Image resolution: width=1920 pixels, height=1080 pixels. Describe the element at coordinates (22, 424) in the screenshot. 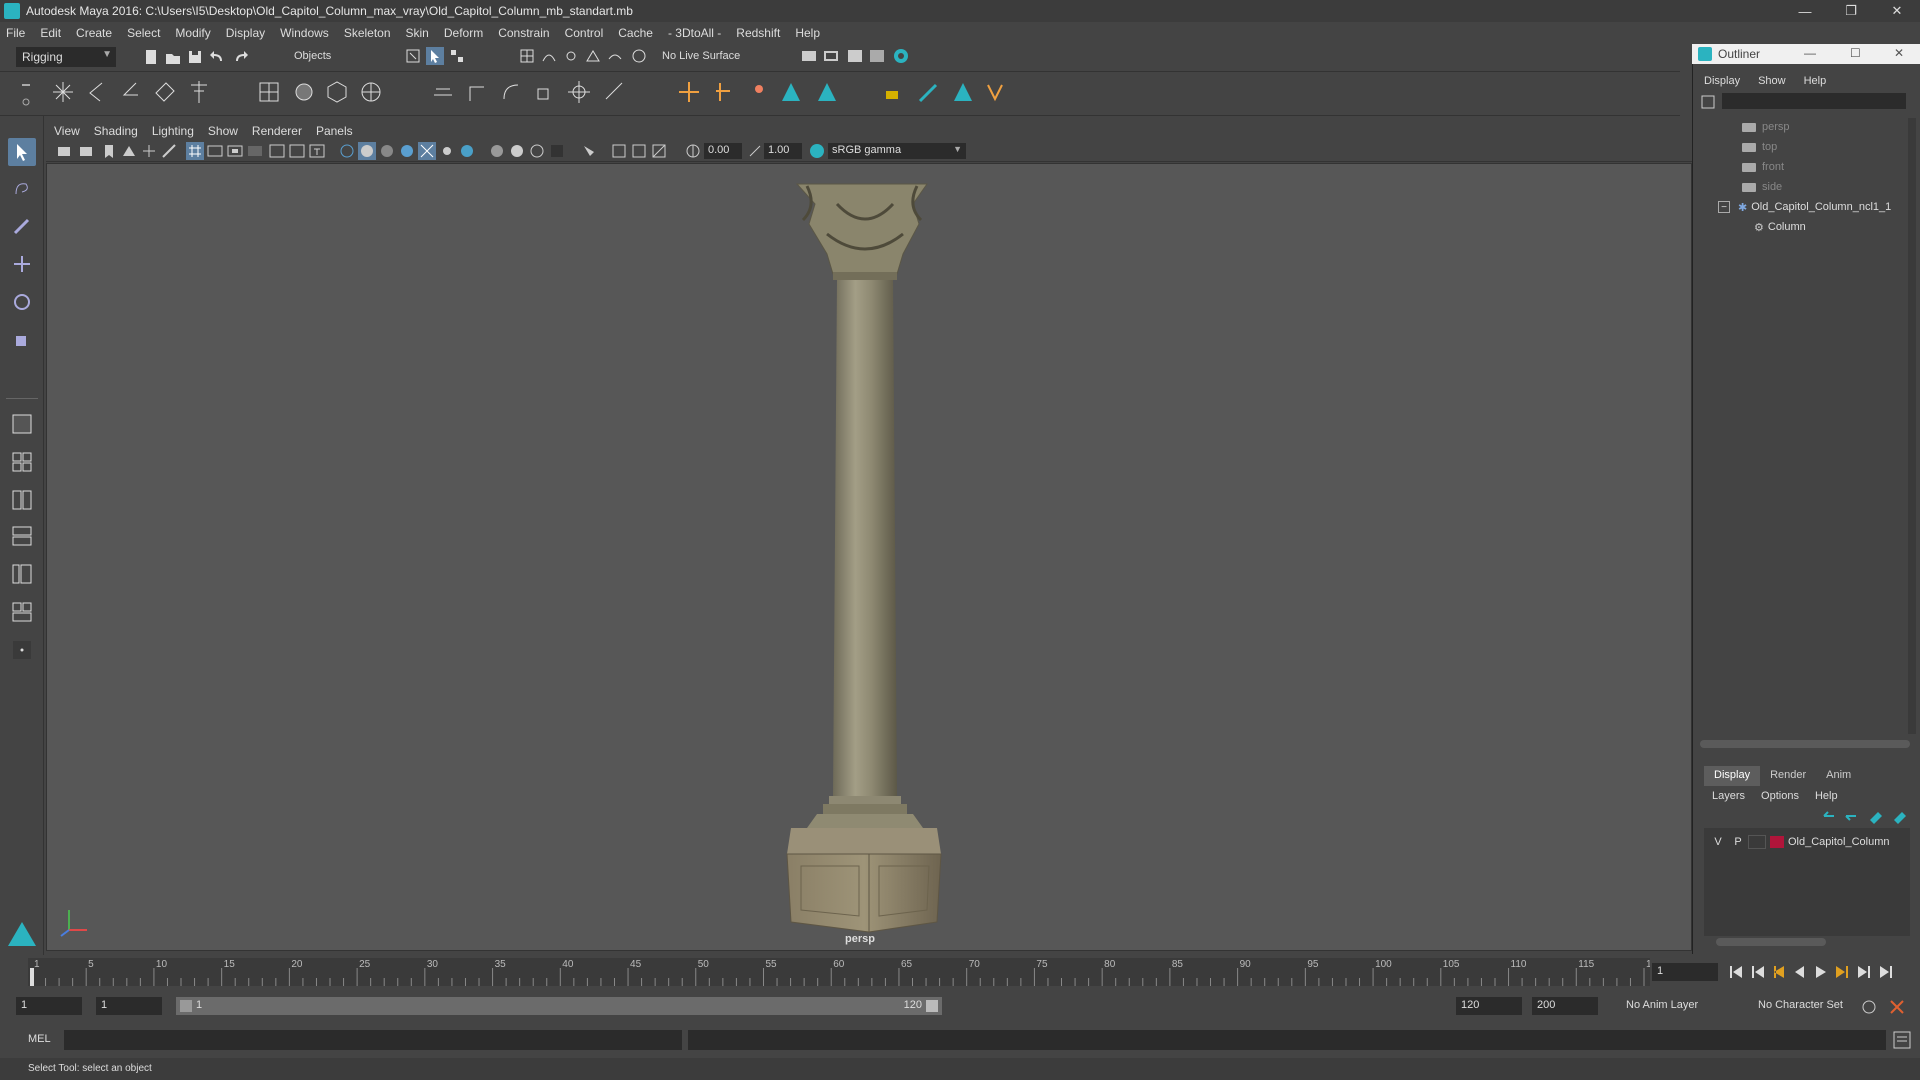

I see `layout-single-button` at that location.